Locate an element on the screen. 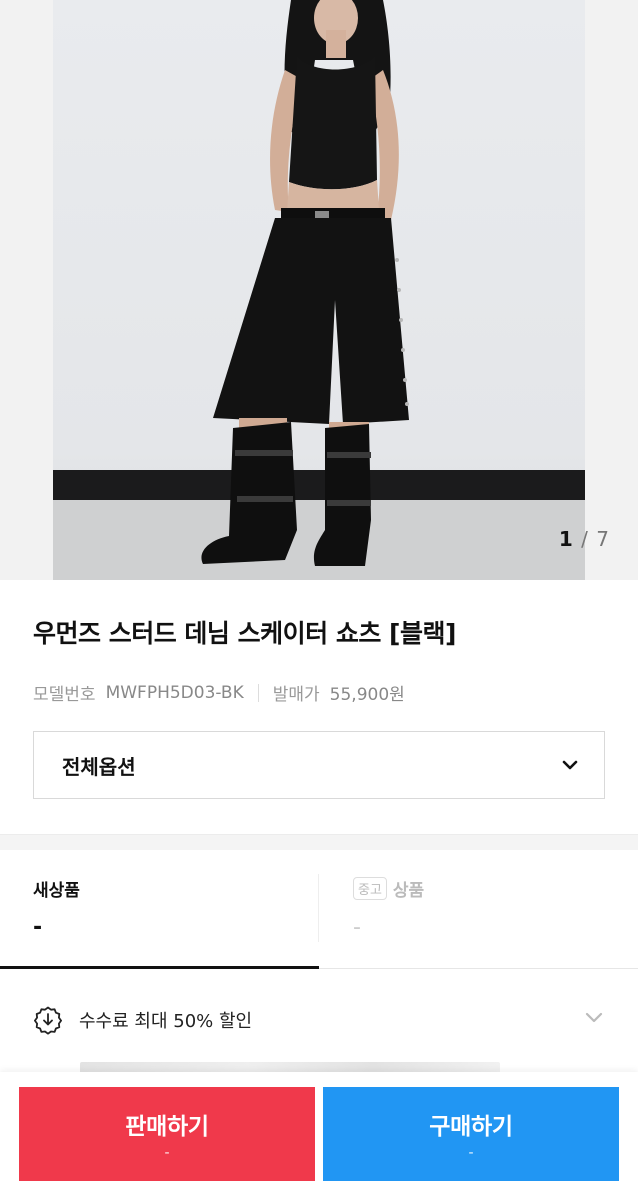 The height and width of the screenshot is (1200, 638). product-title: 우먼즈 스터드 데님 스케이터 쇼츠 [블랙] is located at coordinates (244, 633).